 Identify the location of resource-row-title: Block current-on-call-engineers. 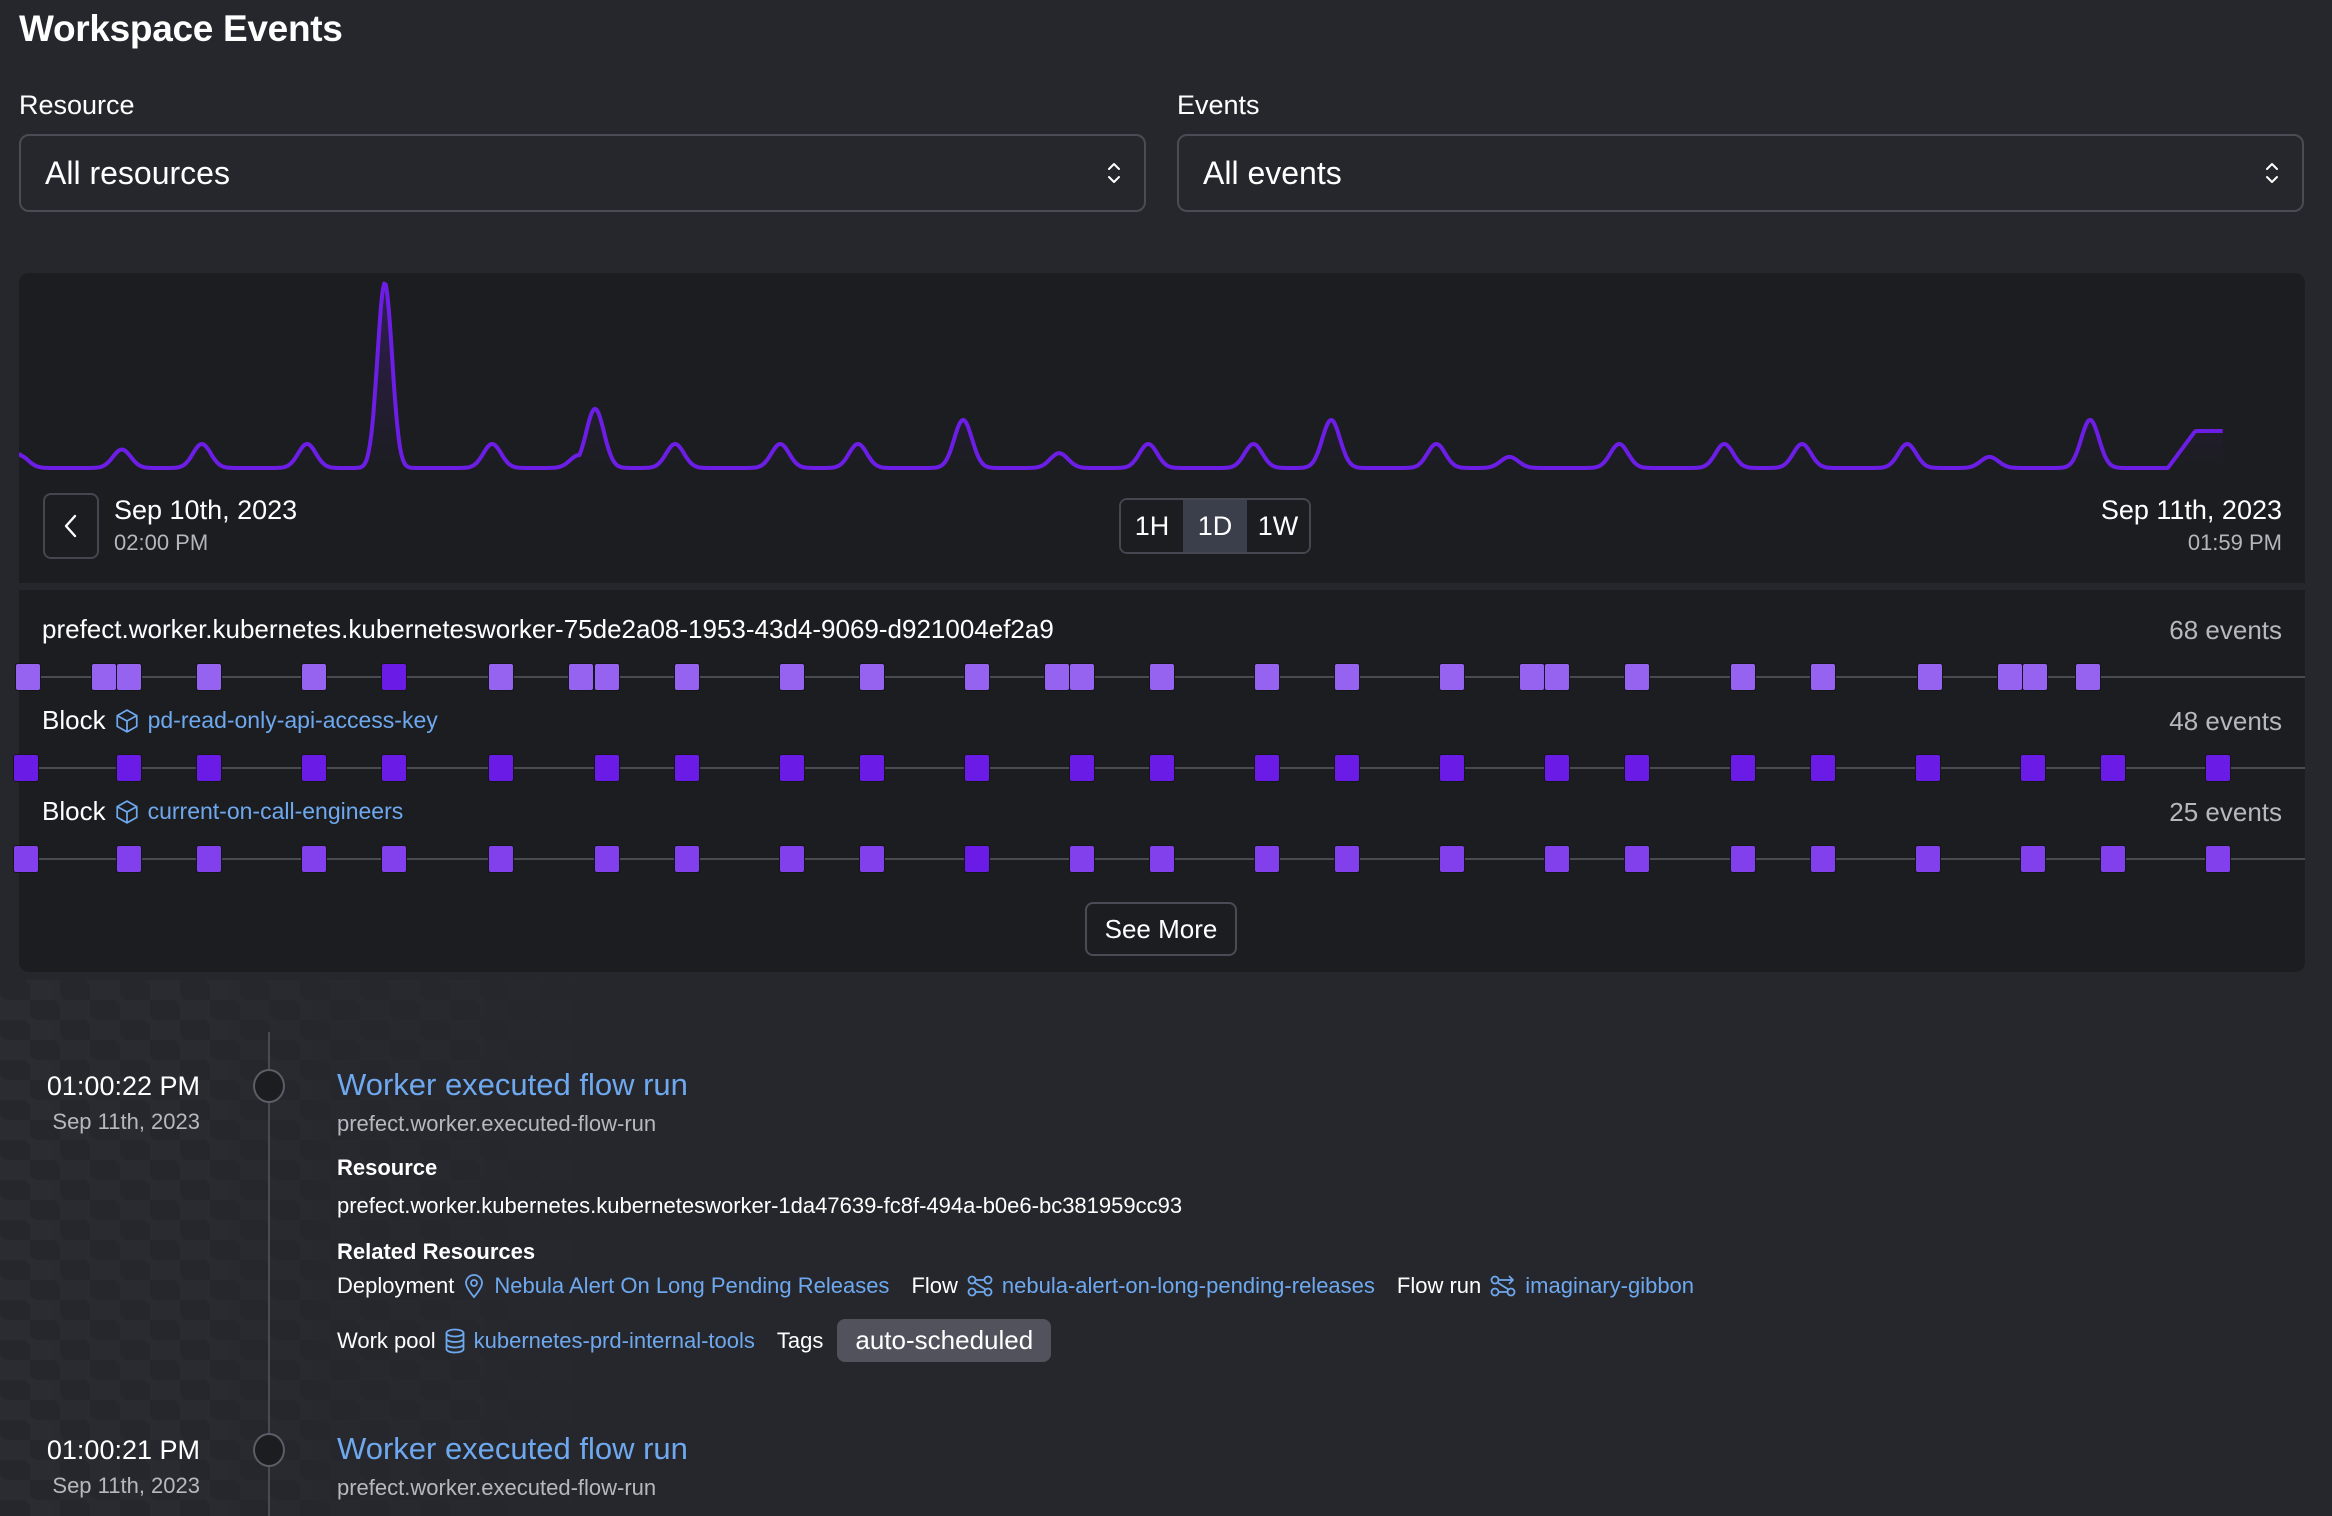
(222, 811).